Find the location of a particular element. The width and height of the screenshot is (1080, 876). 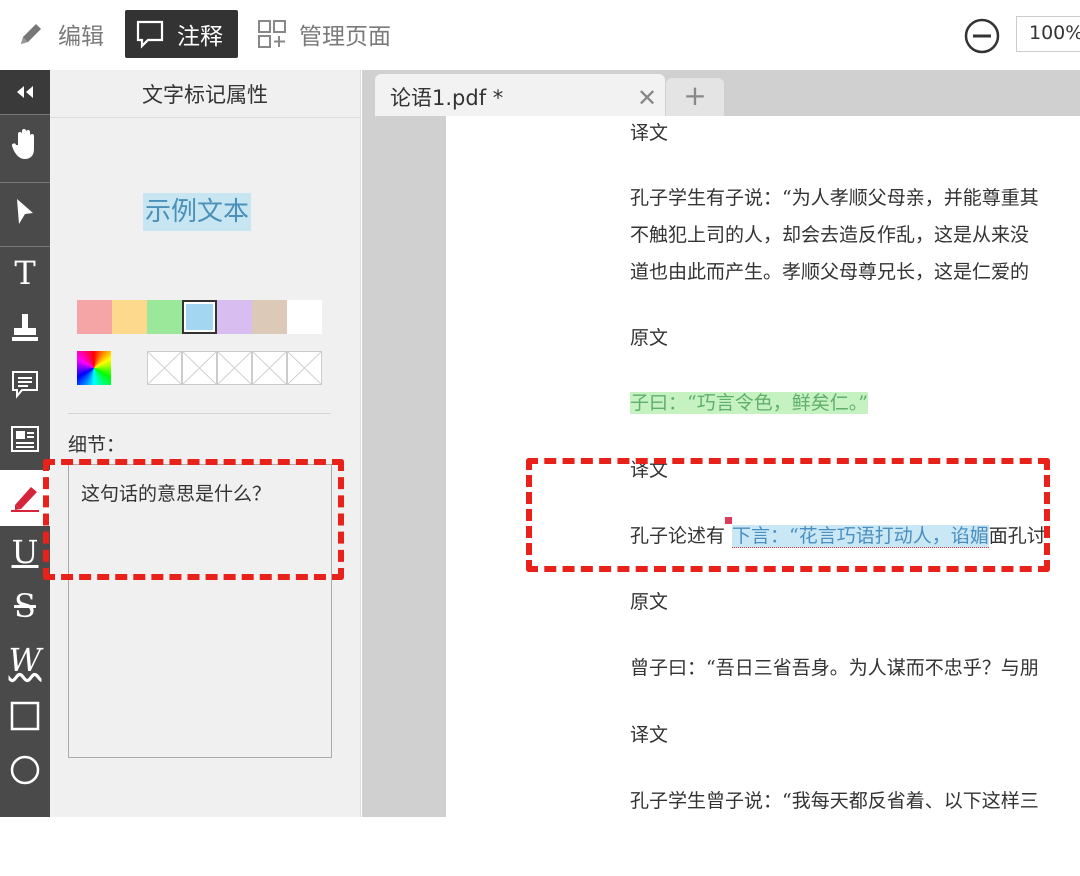

zoom-level-field: 100% is located at coordinates (1048, 34).